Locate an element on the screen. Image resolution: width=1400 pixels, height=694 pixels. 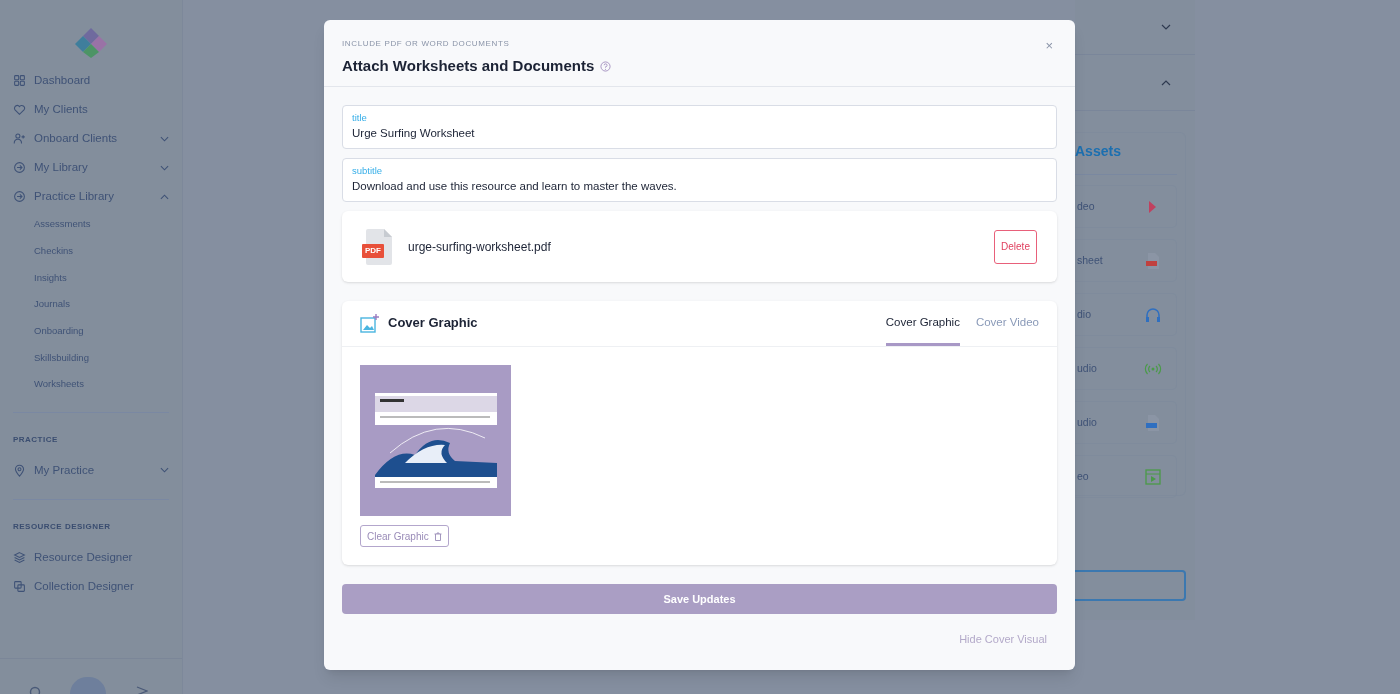
modal-title: Attach Worksheets and Documents is located at coordinates (468, 66).